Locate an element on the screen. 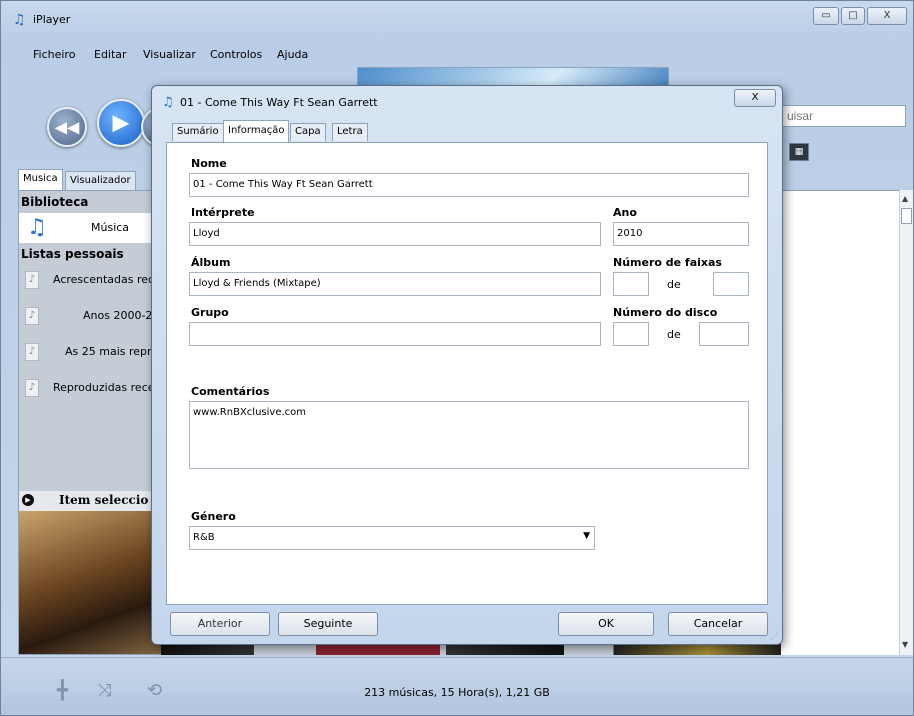 The width and height of the screenshot is (914, 716). dialog-title: 01 - Come This Way Ft Sean Garrett is located at coordinates (279, 102).